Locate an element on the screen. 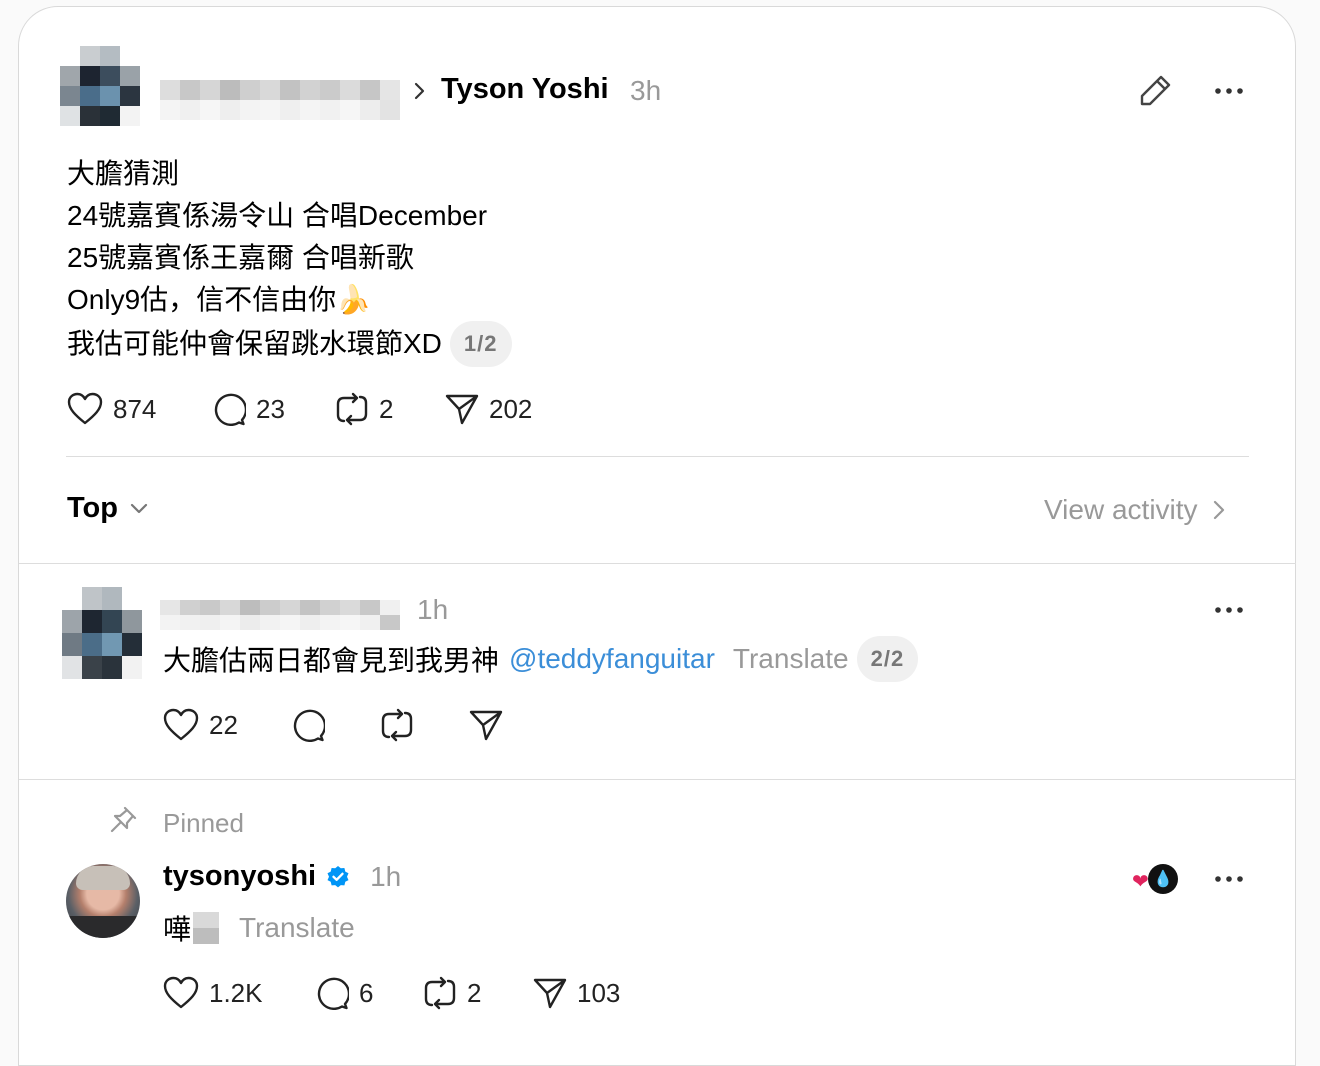  blurred-char is located at coordinates (206, 928).